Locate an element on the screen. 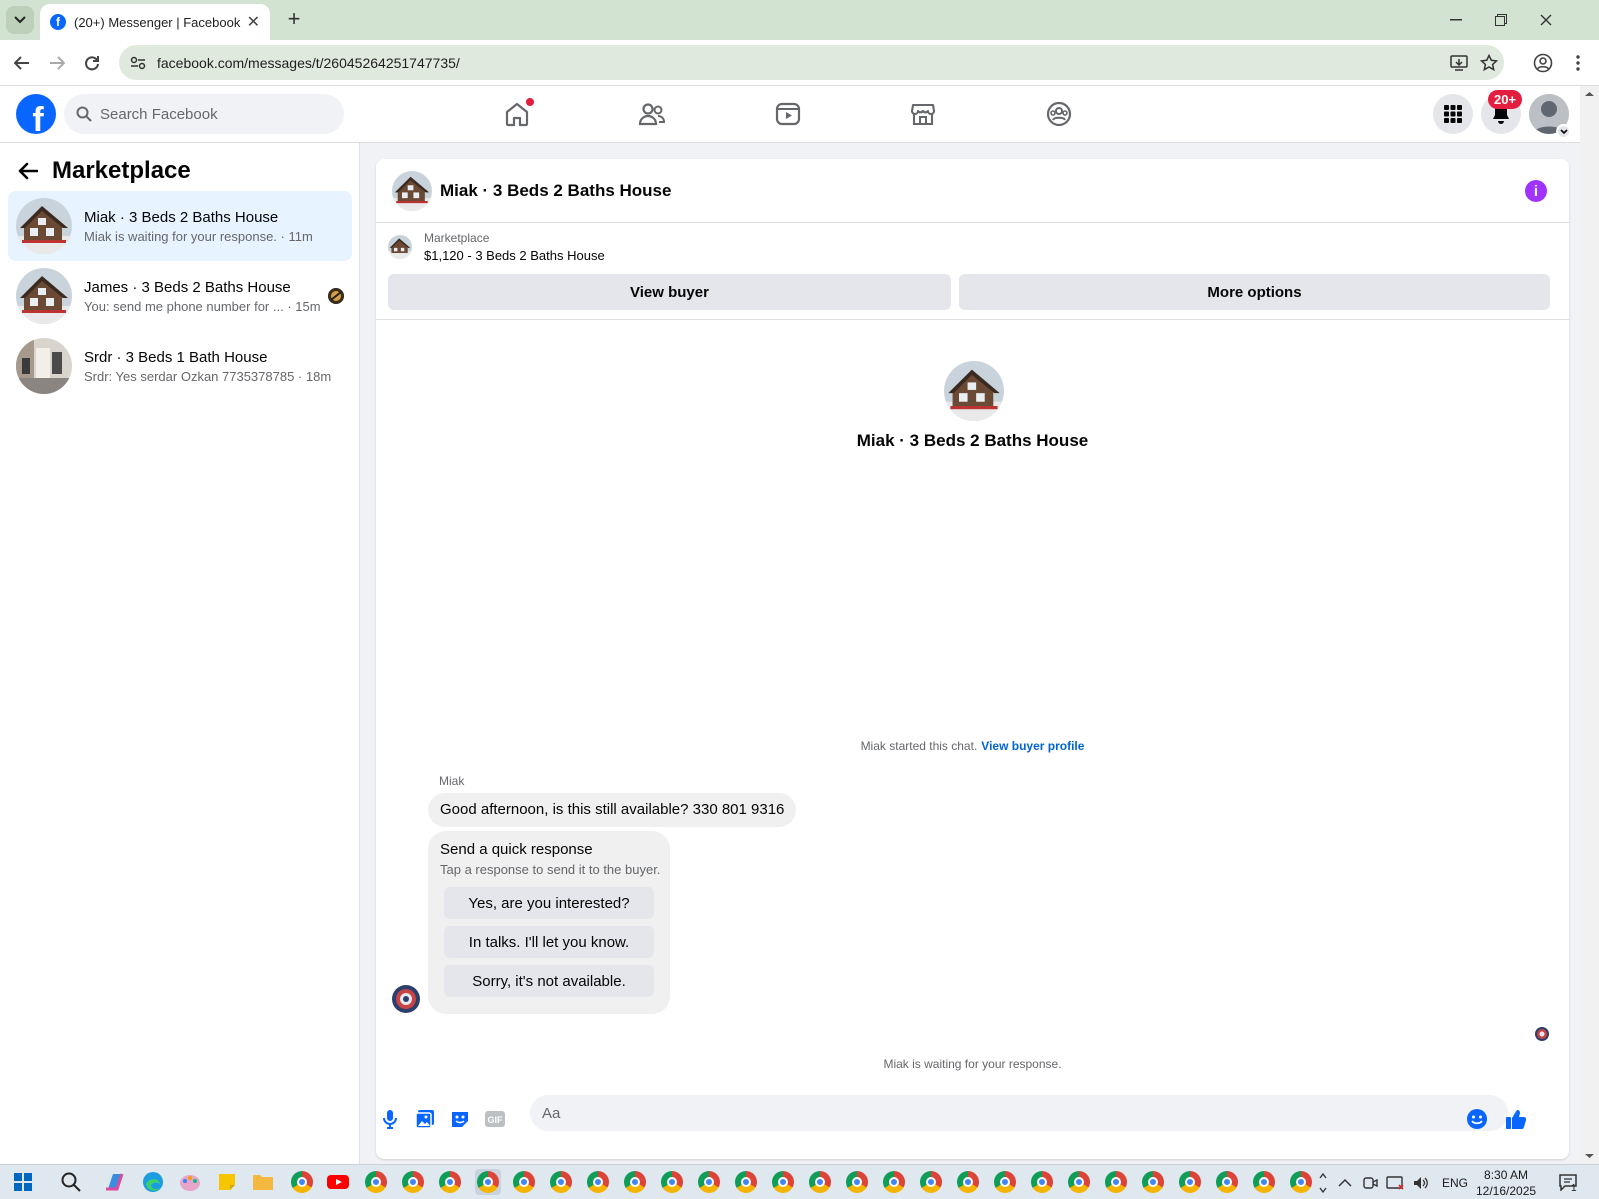 The image size is (1599, 1199). gif-icon: GIF is located at coordinates (495, 1119).